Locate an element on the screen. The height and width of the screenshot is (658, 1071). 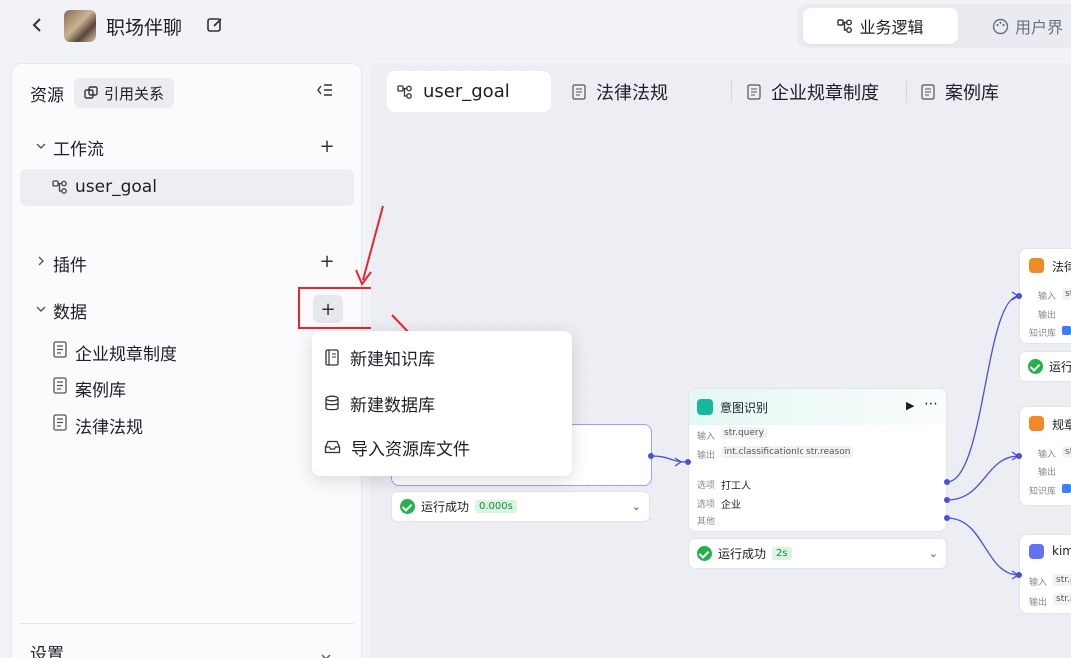
menu-item-label: 导入资源库文件 is located at coordinates (410, 449).